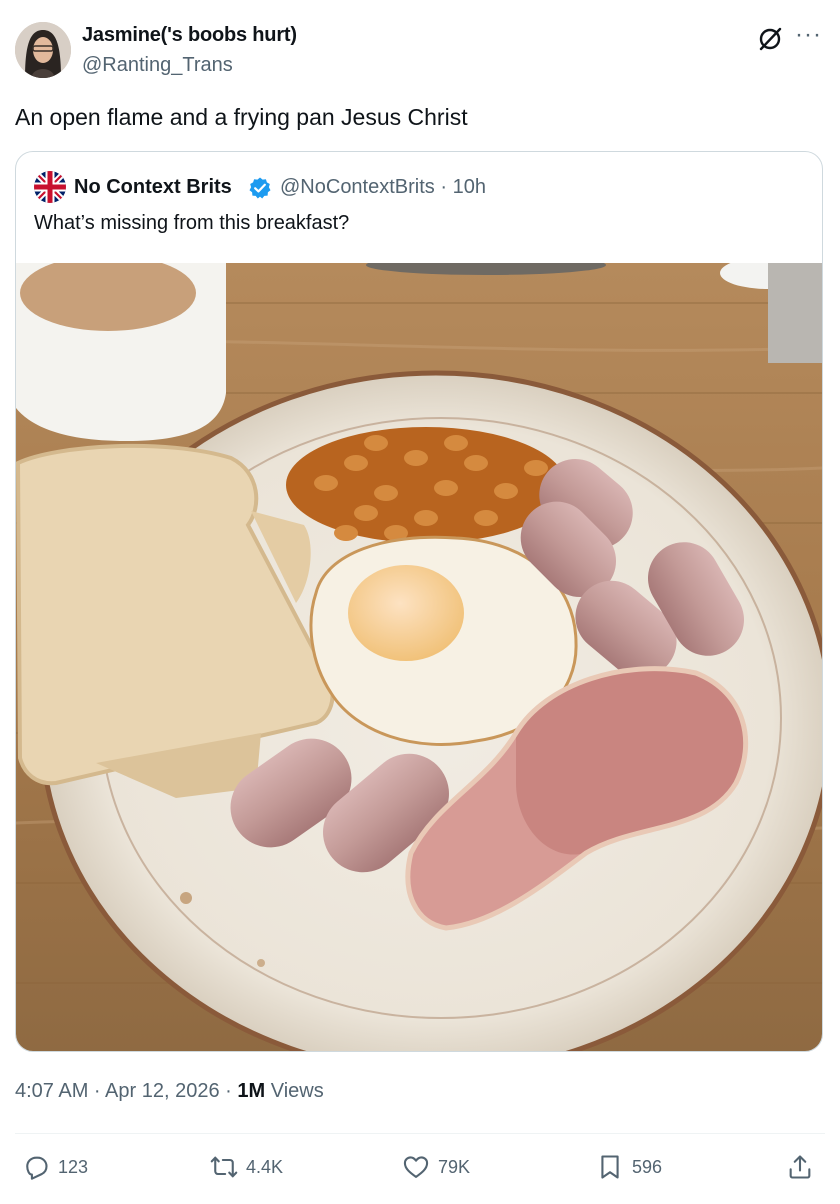 The height and width of the screenshot is (1204, 840). Describe the element at coordinates (770, 39) in the screenshot. I see `grok-icon` at that location.